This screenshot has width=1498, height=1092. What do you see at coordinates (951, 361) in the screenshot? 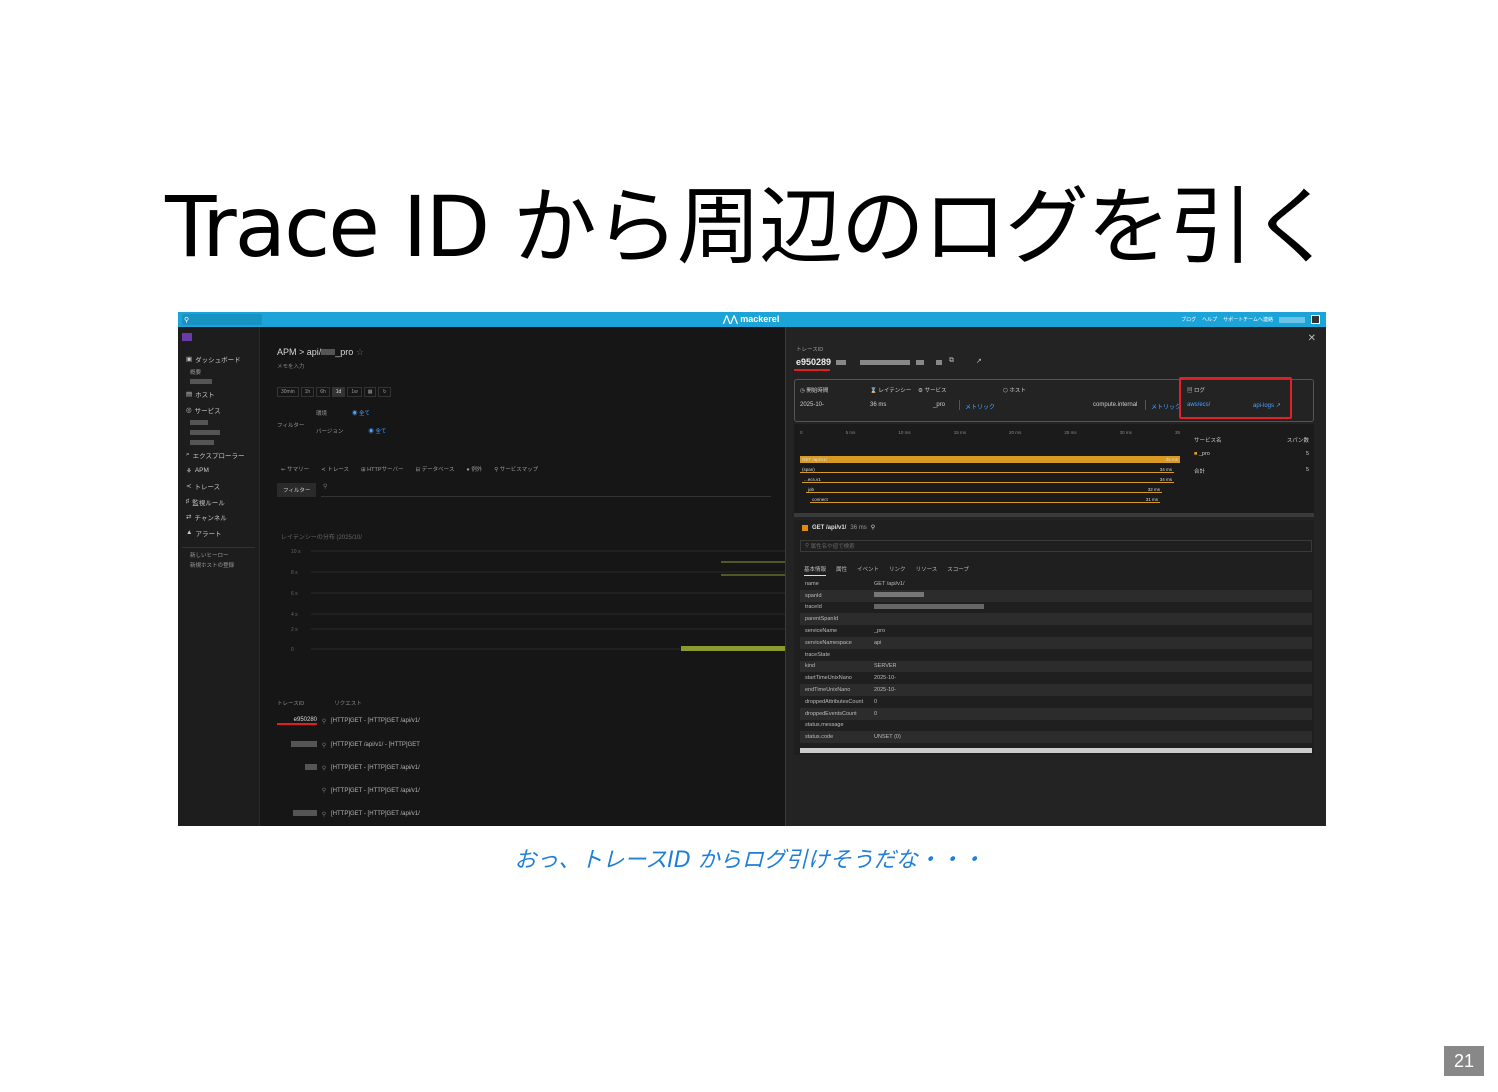
I see `copy-icon: ⧉` at bounding box center [951, 361].